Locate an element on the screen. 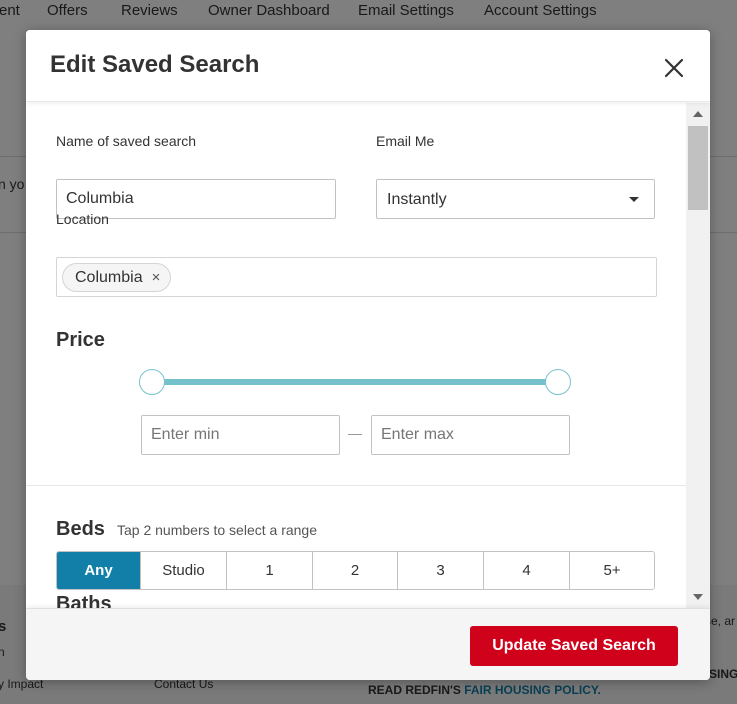 This screenshot has height=704, width=737. beds-option-2: 2 is located at coordinates (355, 570).